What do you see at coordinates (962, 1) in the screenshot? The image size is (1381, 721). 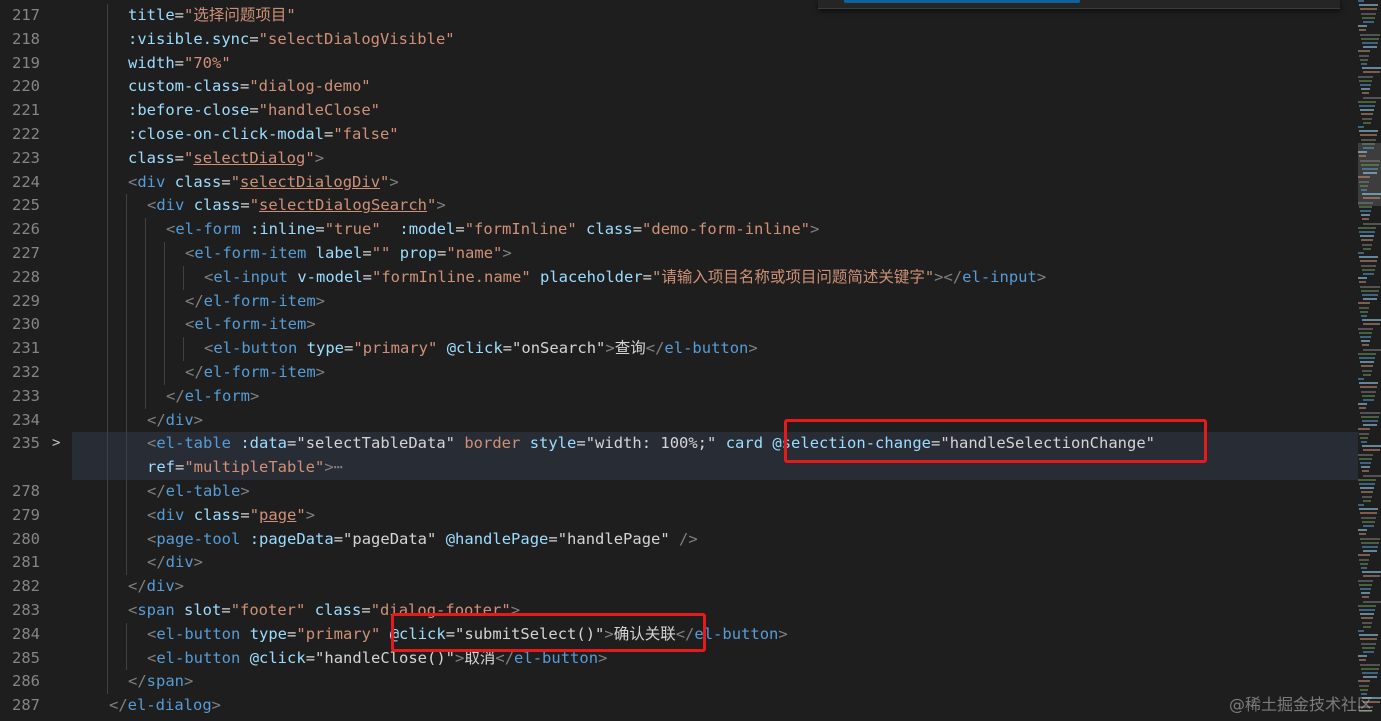 I see `find-input` at bounding box center [962, 1].